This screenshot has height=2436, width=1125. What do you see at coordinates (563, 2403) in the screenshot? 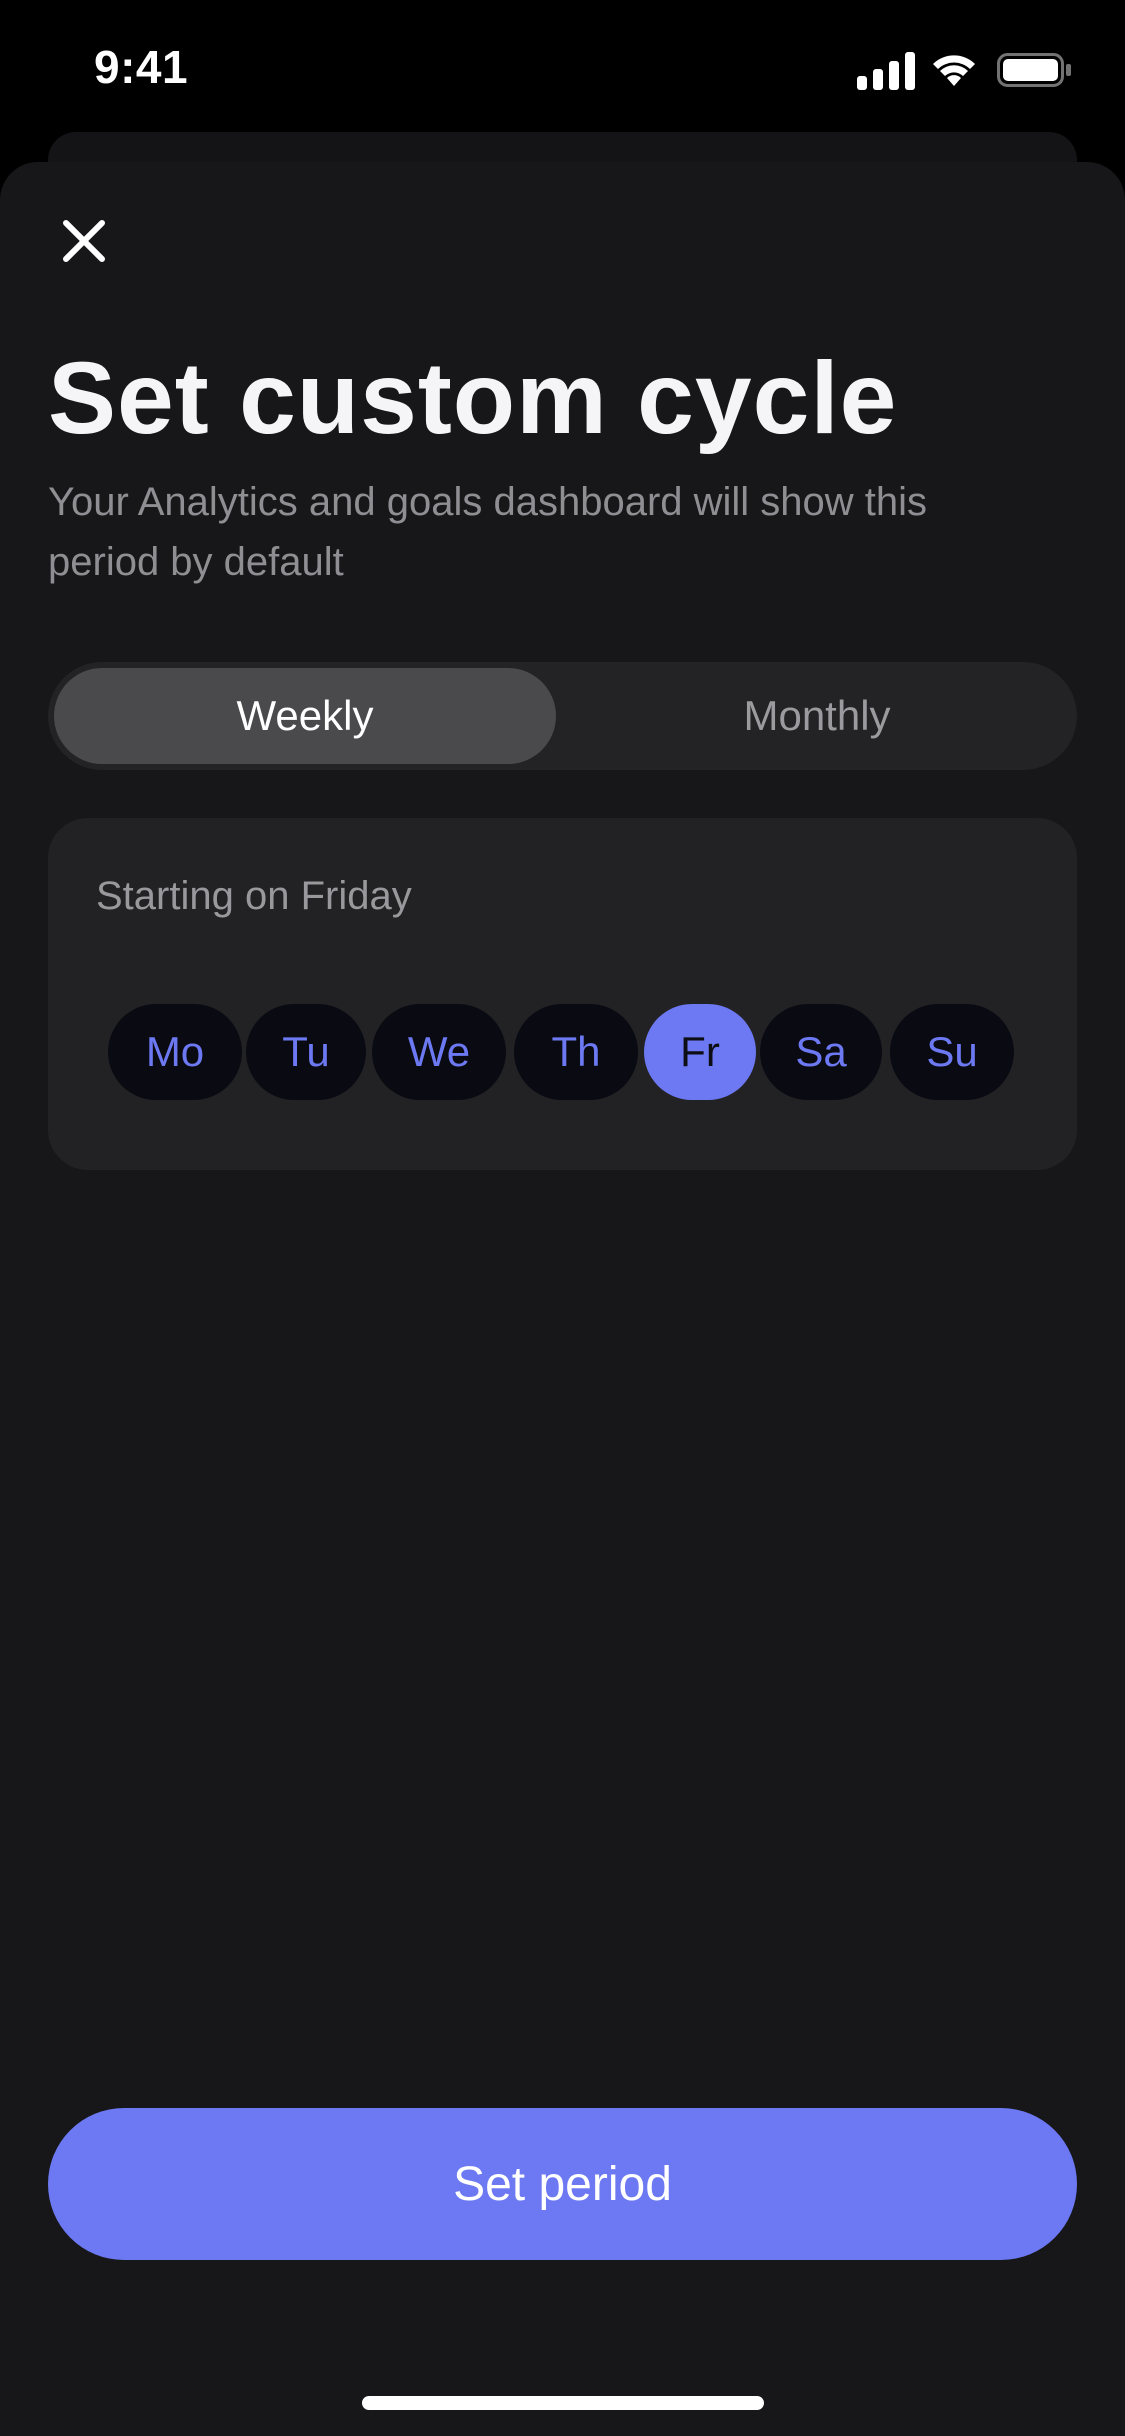
I see `home-indicator` at bounding box center [563, 2403].